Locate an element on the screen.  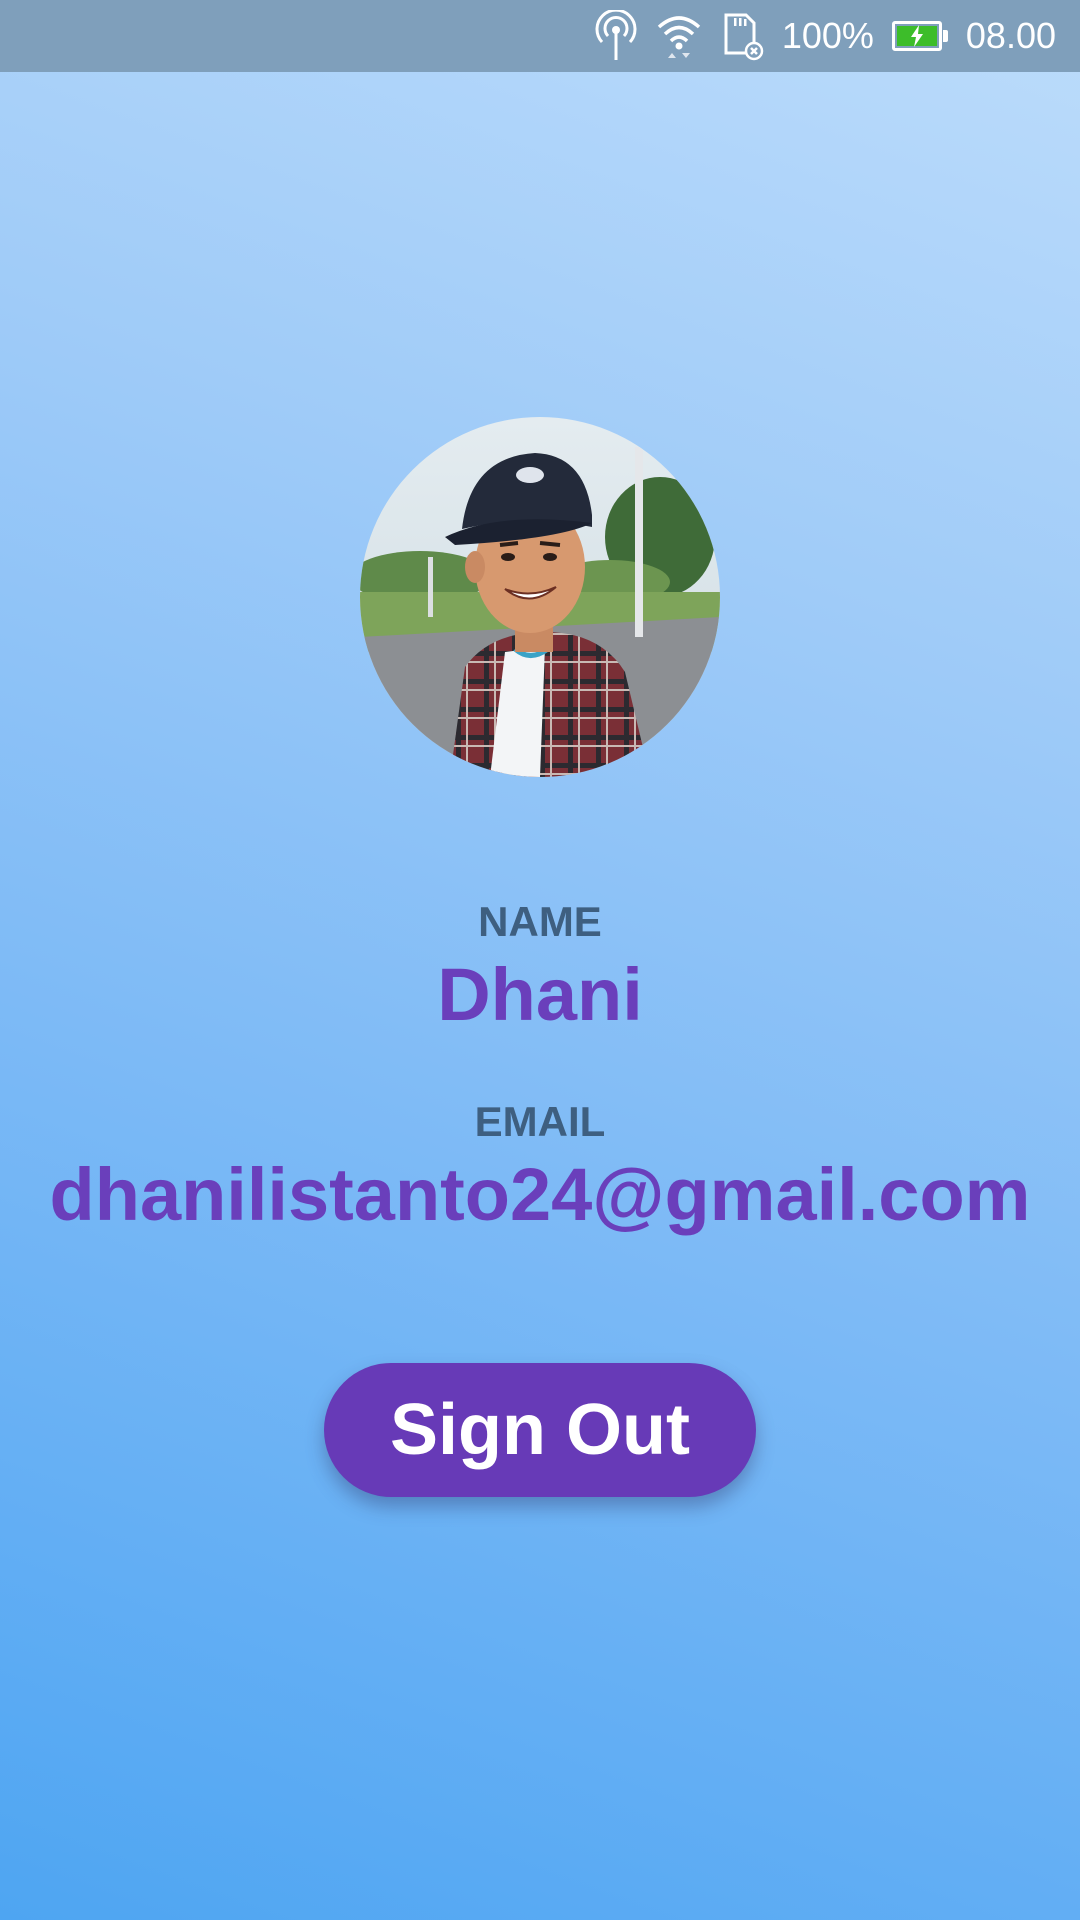
clock: 08.00 is located at coordinates (1010, 35).